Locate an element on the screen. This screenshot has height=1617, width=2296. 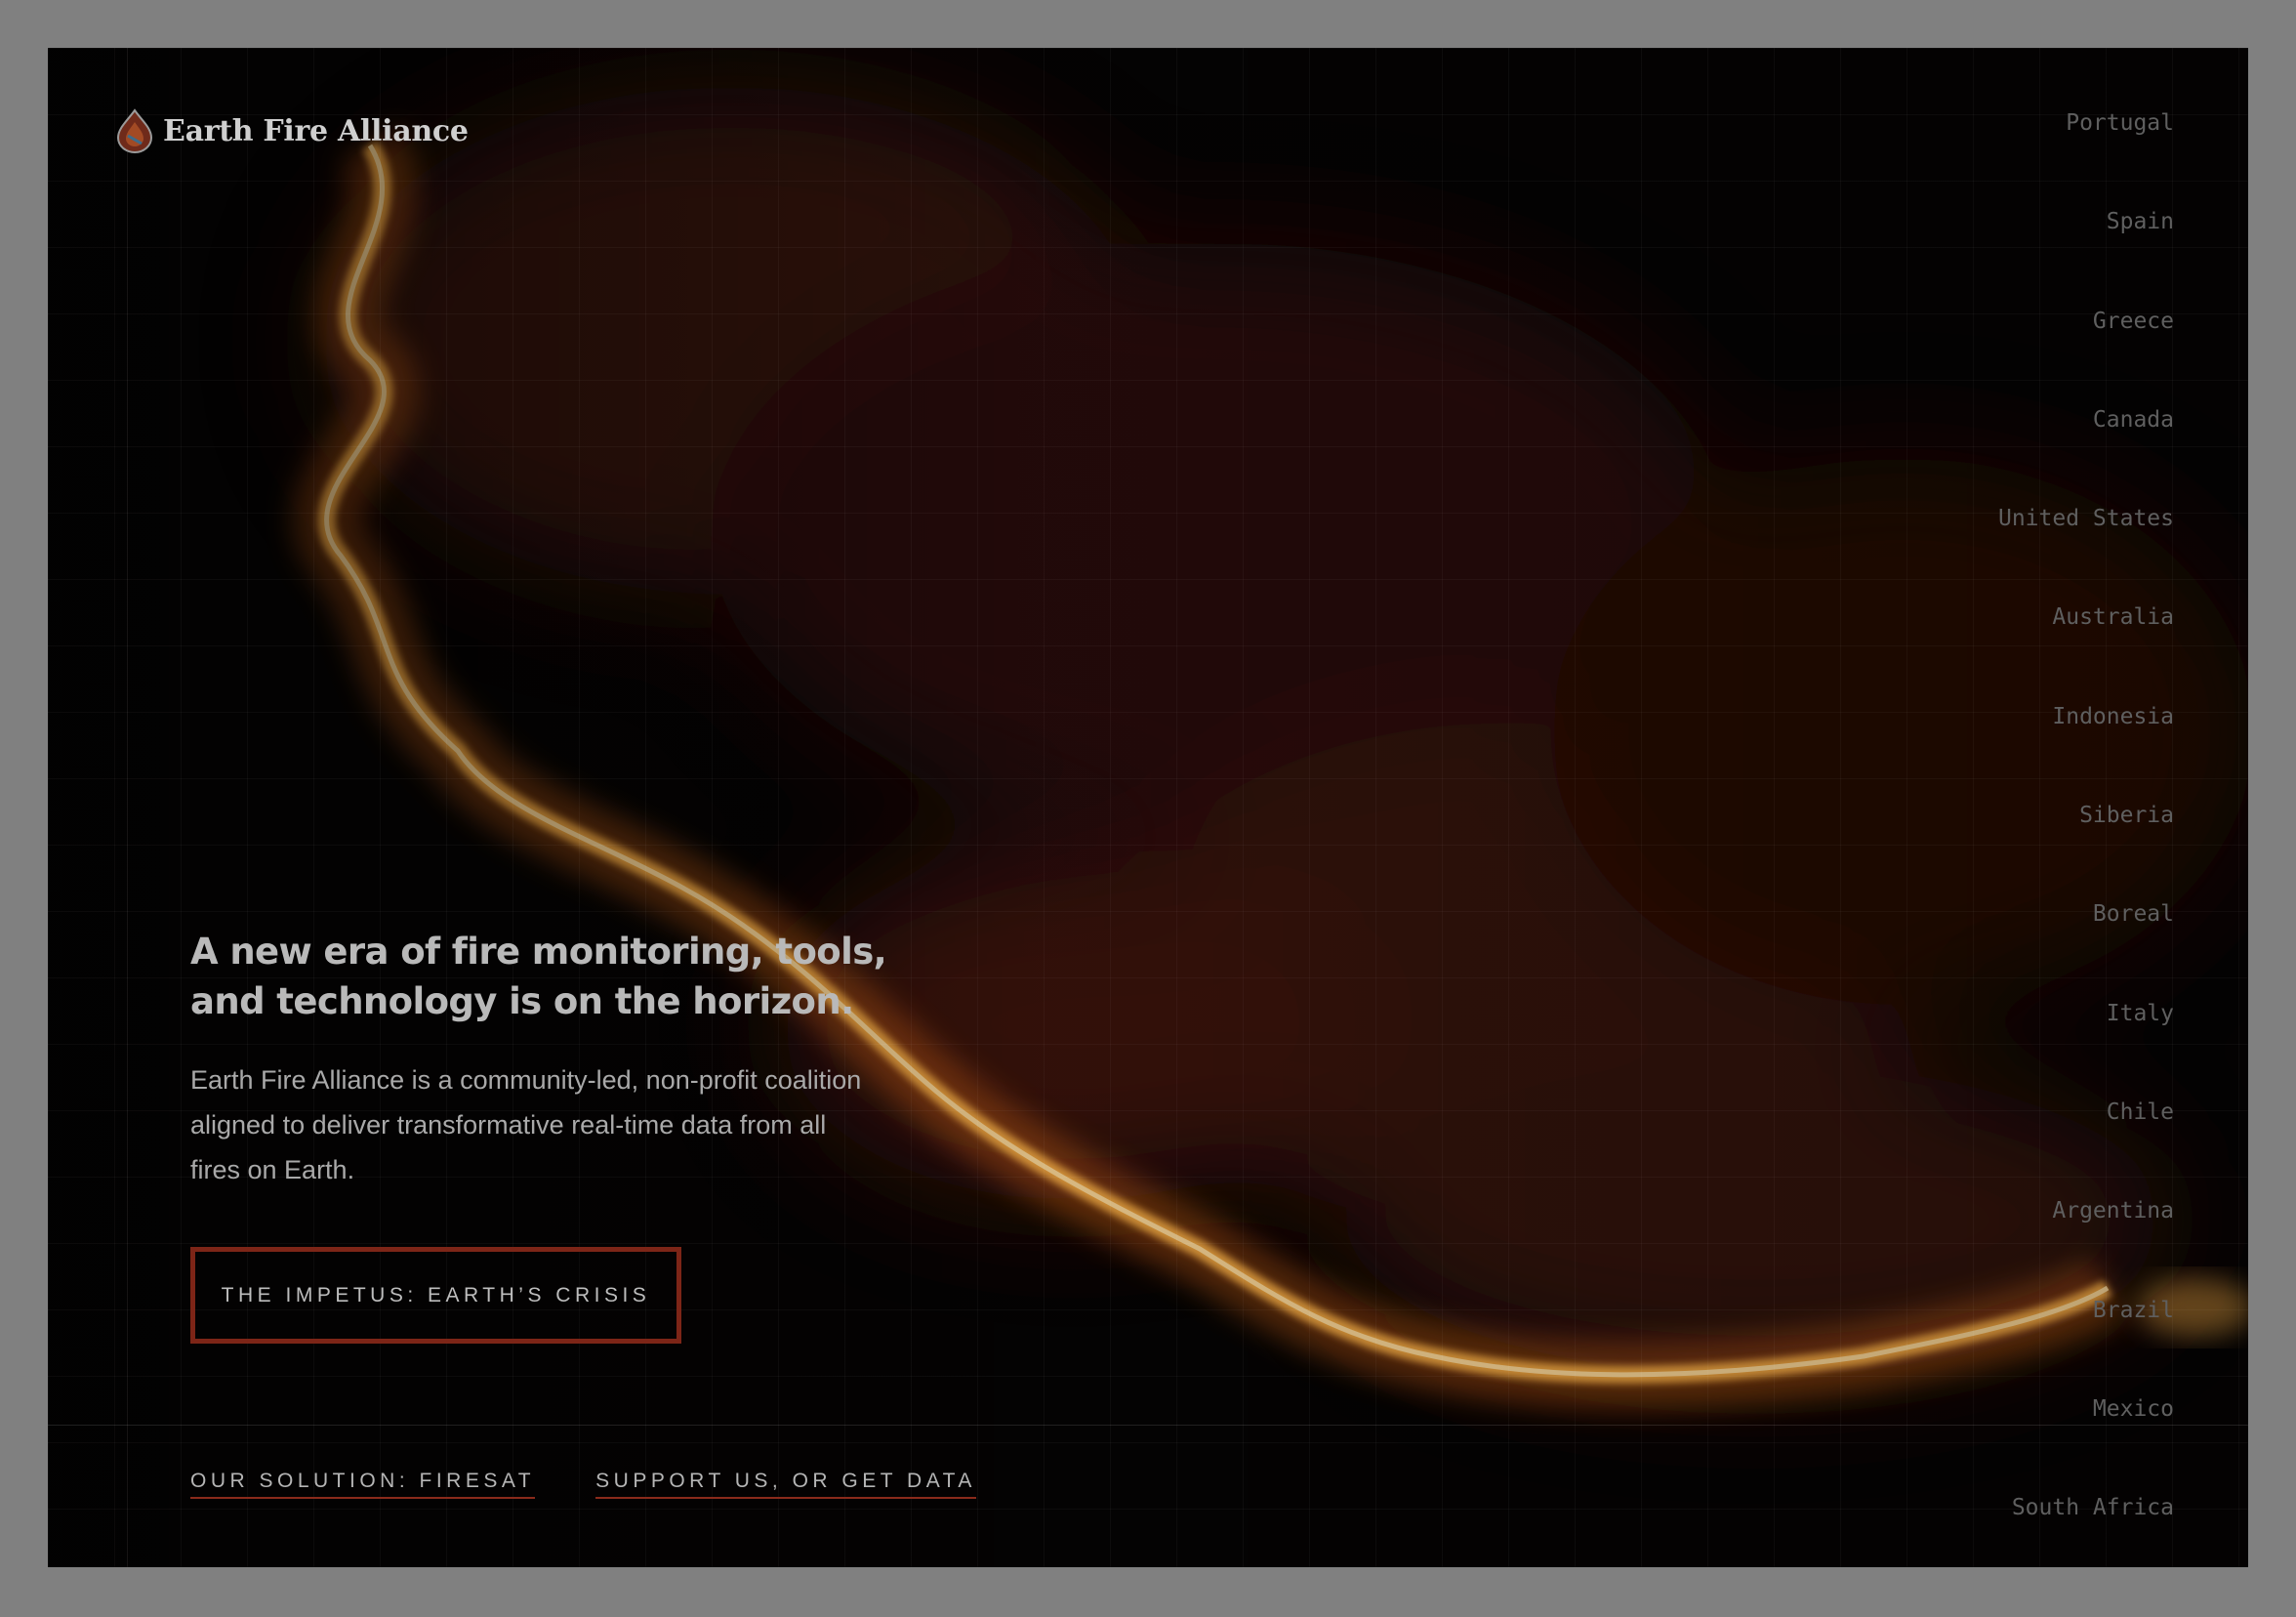
region-item-south-africa: South Africa is located at coordinates (2086, 1525).